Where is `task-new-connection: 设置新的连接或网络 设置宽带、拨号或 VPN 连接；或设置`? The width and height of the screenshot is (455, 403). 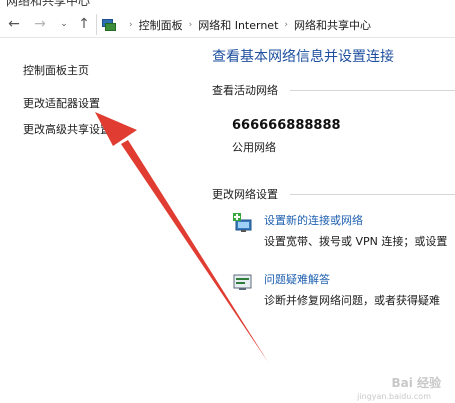
task-new-connection: 设置新的连接或网络 设置宽带、拨号或 VPN 连接；或设置 is located at coordinates (343, 230).